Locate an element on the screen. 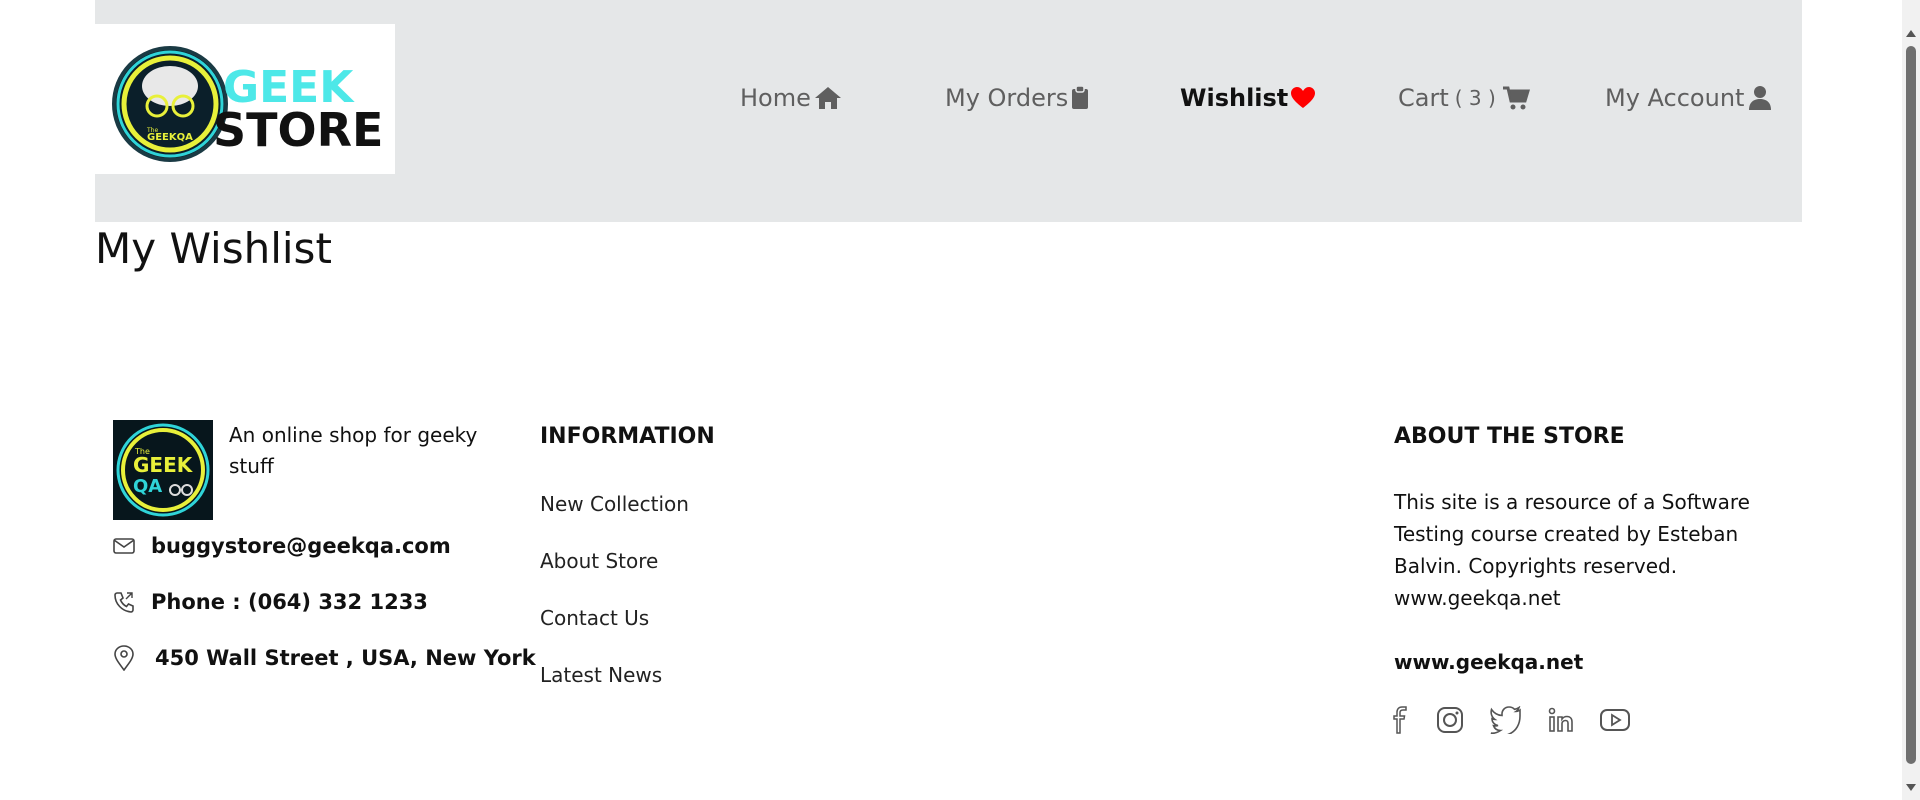 This screenshot has width=1920, height=800. user-icon is located at coordinates (1760, 98).